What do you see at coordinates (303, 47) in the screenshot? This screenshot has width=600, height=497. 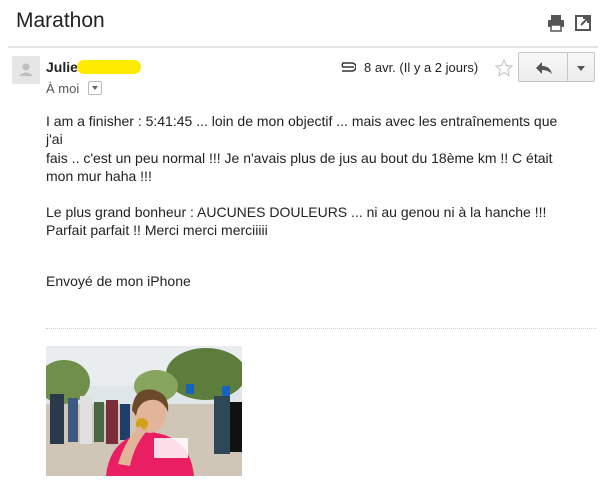 I see `subject-divider` at bounding box center [303, 47].